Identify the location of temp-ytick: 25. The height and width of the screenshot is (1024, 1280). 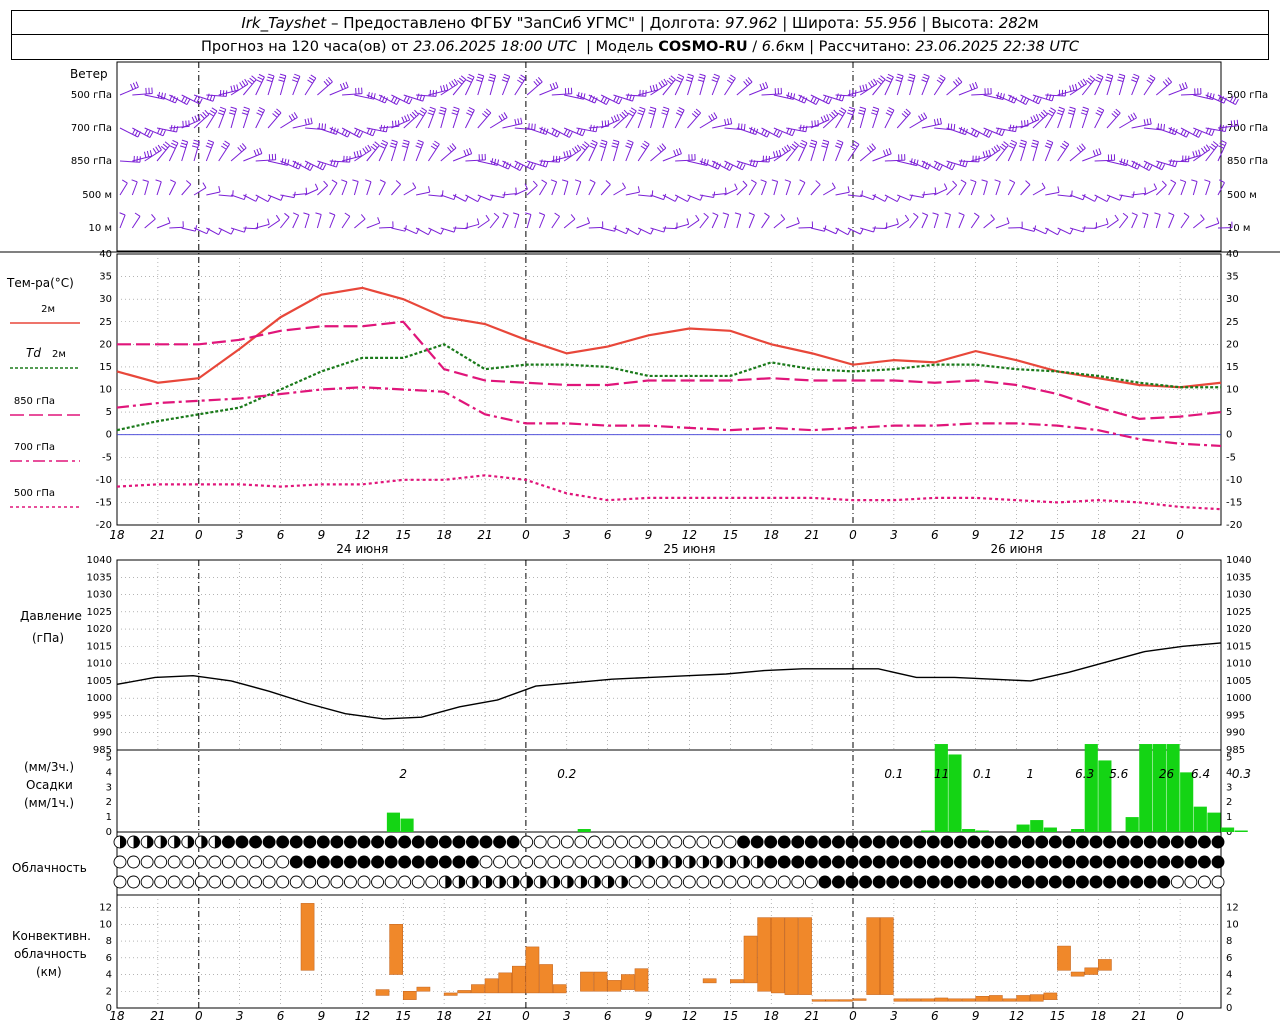
(105, 322).